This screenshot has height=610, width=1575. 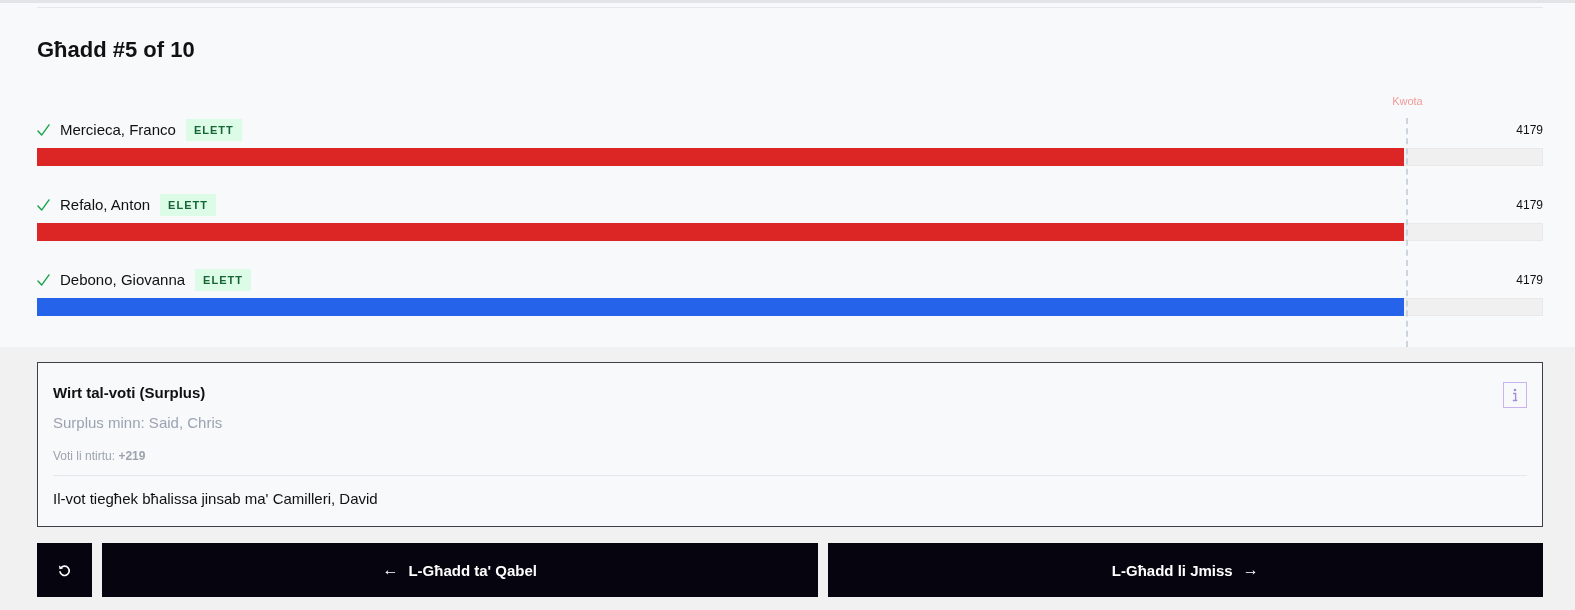 I want to click on left-arrow-icon: ←, so click(x=390, y=570).